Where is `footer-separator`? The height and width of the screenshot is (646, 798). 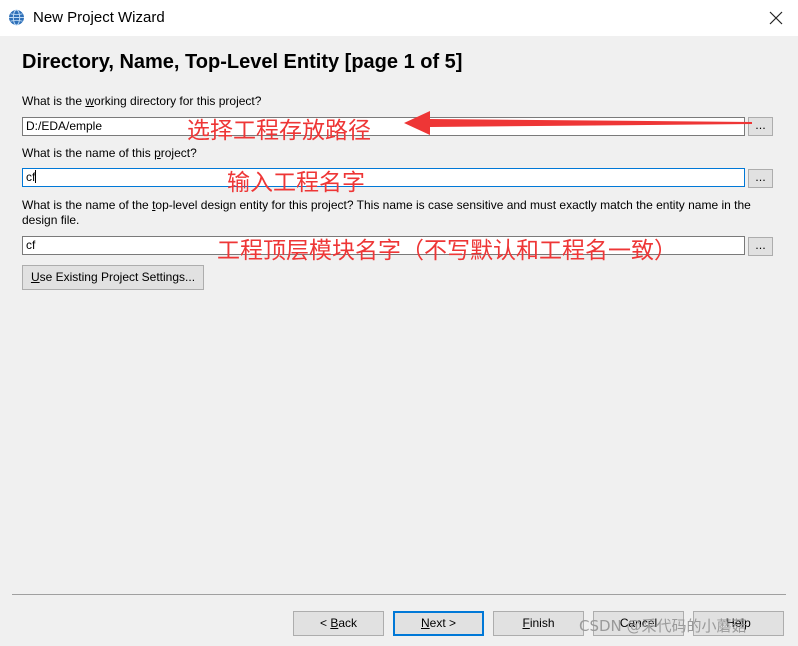 footer-separator is located at coordinates (399, 594).